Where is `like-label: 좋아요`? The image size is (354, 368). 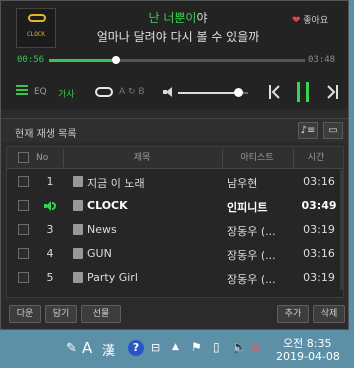
like-label: 좋아요 is located at coordinates (316, 21).